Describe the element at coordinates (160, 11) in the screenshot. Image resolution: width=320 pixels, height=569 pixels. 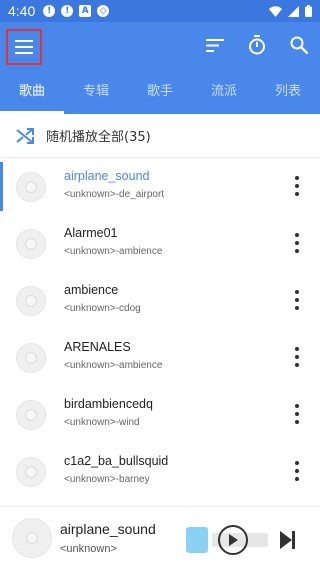
I see `status-bar: 4:40 ! ! A ◇` at that location.